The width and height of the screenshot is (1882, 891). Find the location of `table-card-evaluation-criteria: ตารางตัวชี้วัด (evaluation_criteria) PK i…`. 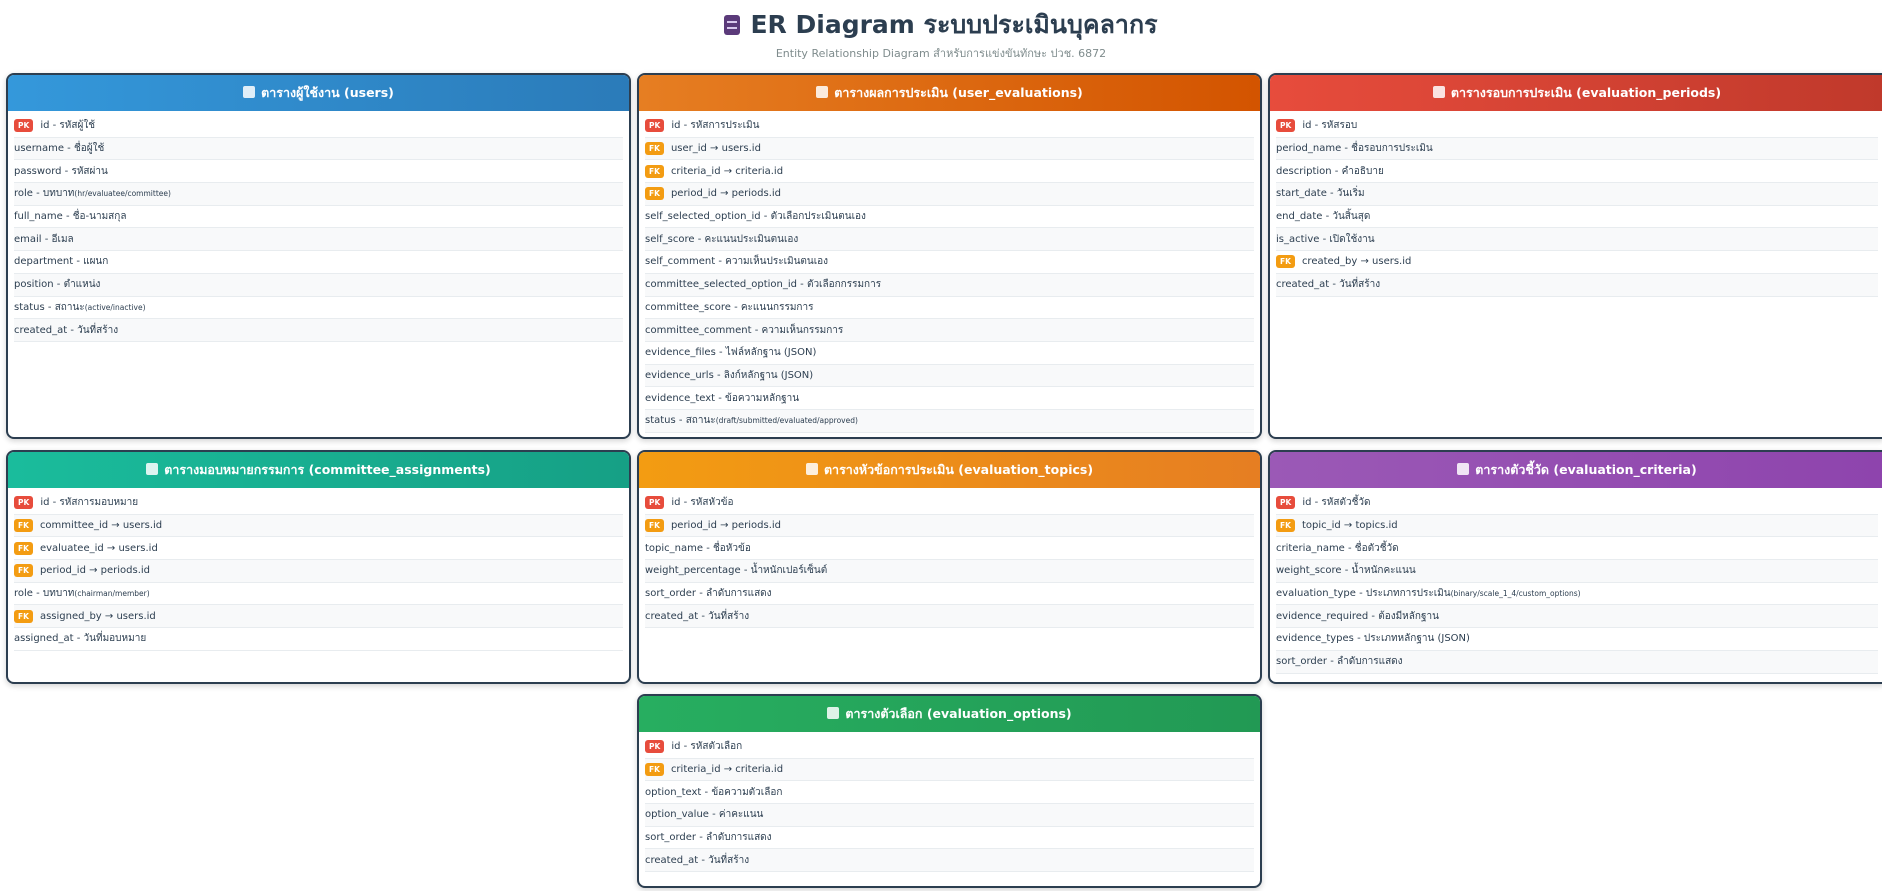

table-card-evaluation-criteria: ตารางตัวชี้วัด (evaluation_criteria) PK i… is located at coordinates (1575, 567).